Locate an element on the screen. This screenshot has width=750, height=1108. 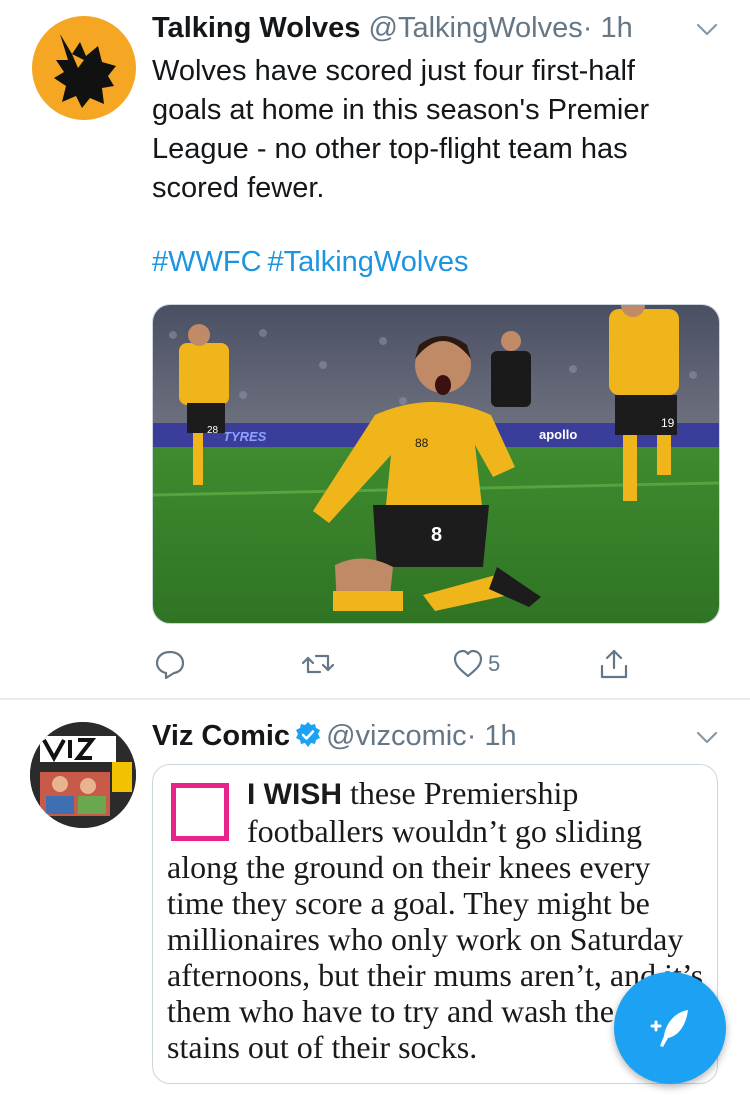
sponsor-board-text: TYRES is located at coordinates (245, 436).